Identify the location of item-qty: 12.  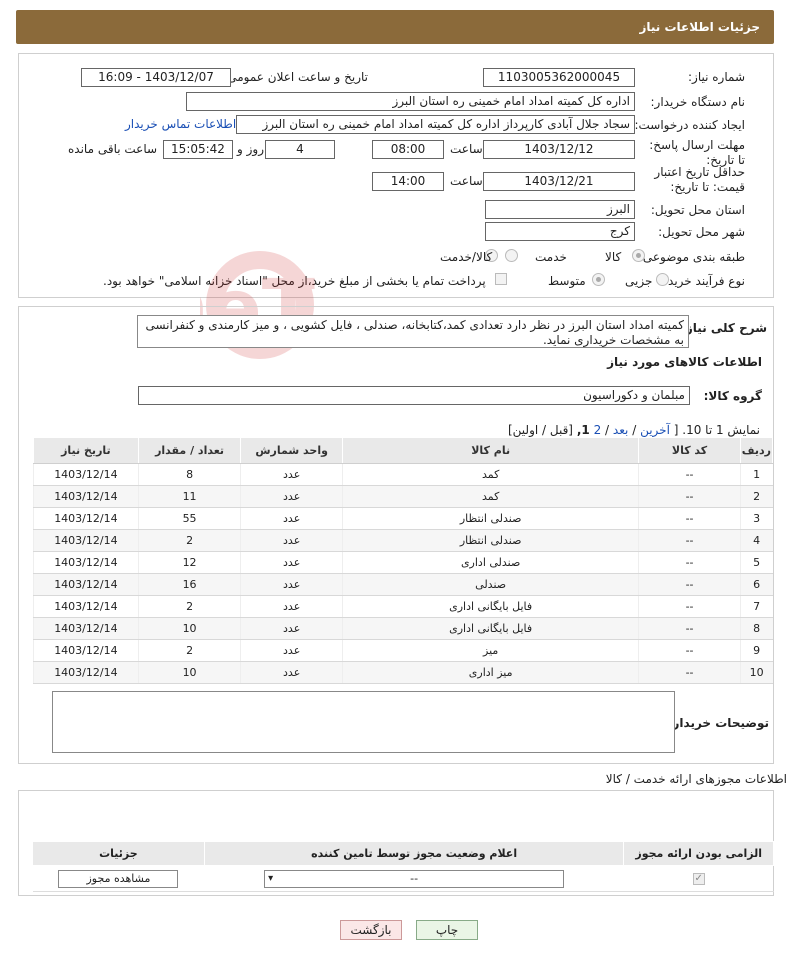
(189, 562).